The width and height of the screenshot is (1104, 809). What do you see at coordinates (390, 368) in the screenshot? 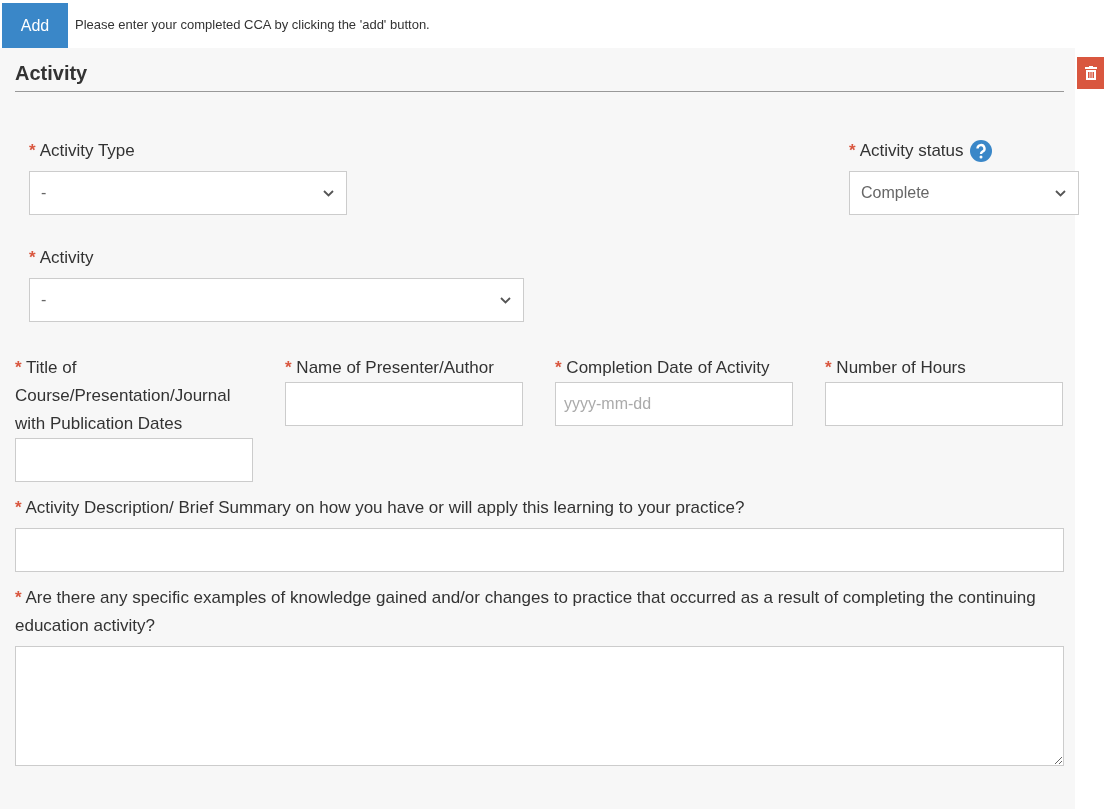
I see `field-label: * Name of Presenter/Author` at bounding box center [390, 368].